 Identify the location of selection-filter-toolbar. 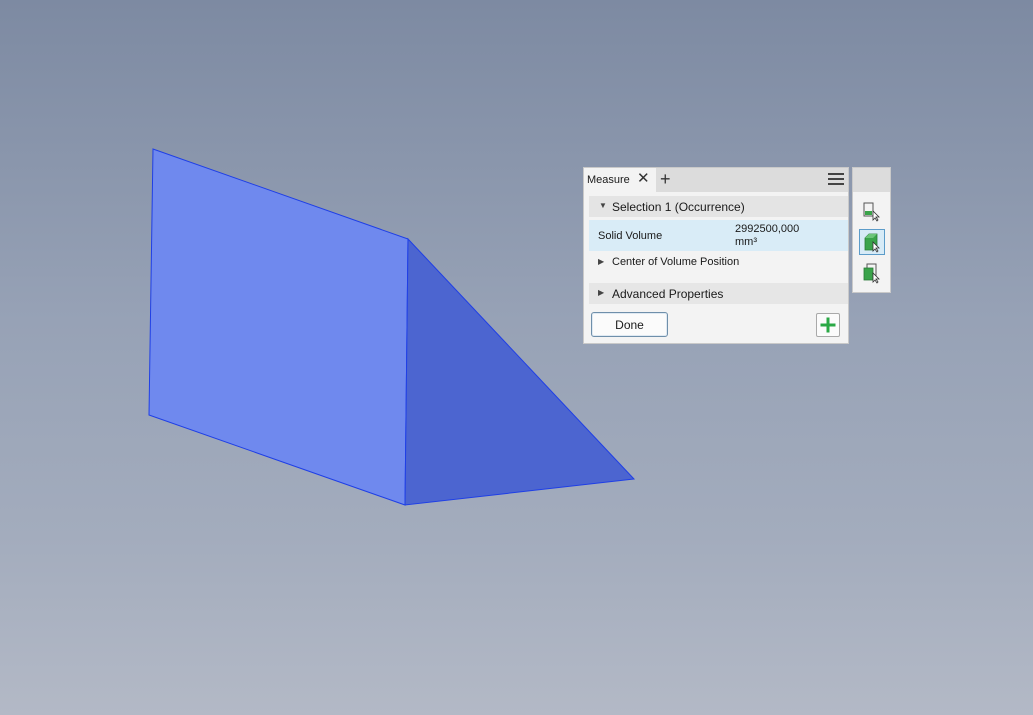
(871, 230).